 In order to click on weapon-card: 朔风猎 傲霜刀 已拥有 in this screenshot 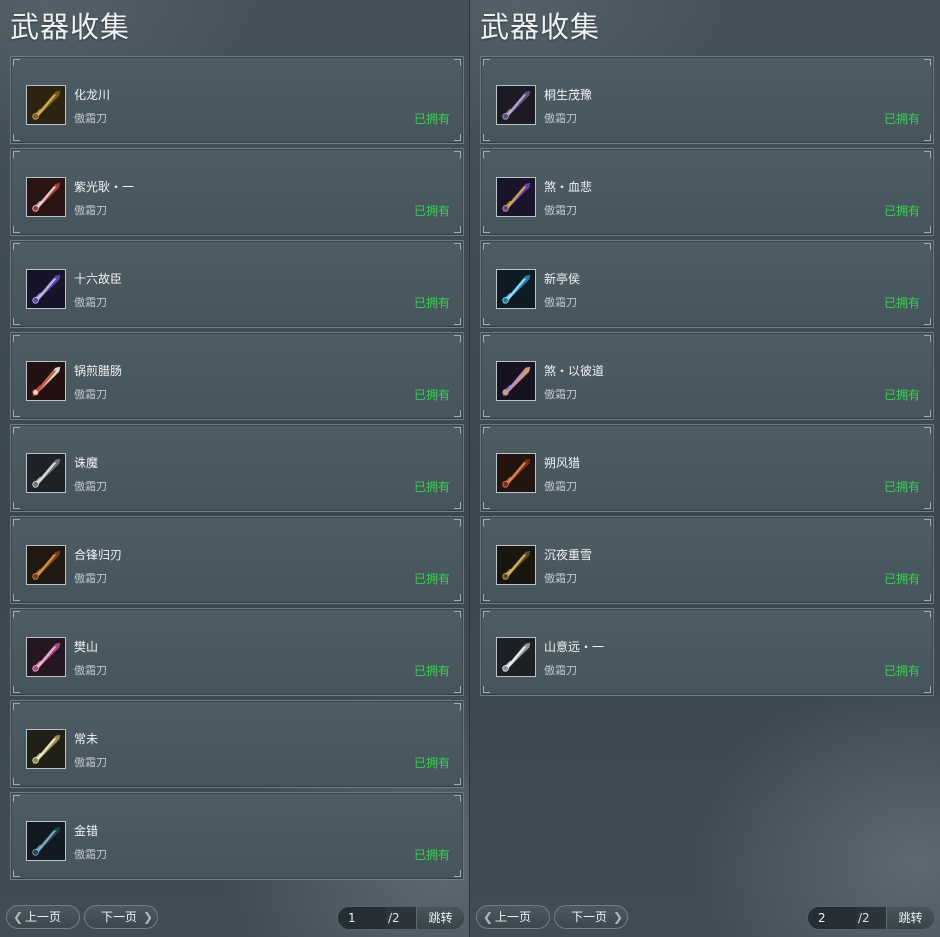, I will do `click(707, 468)`.